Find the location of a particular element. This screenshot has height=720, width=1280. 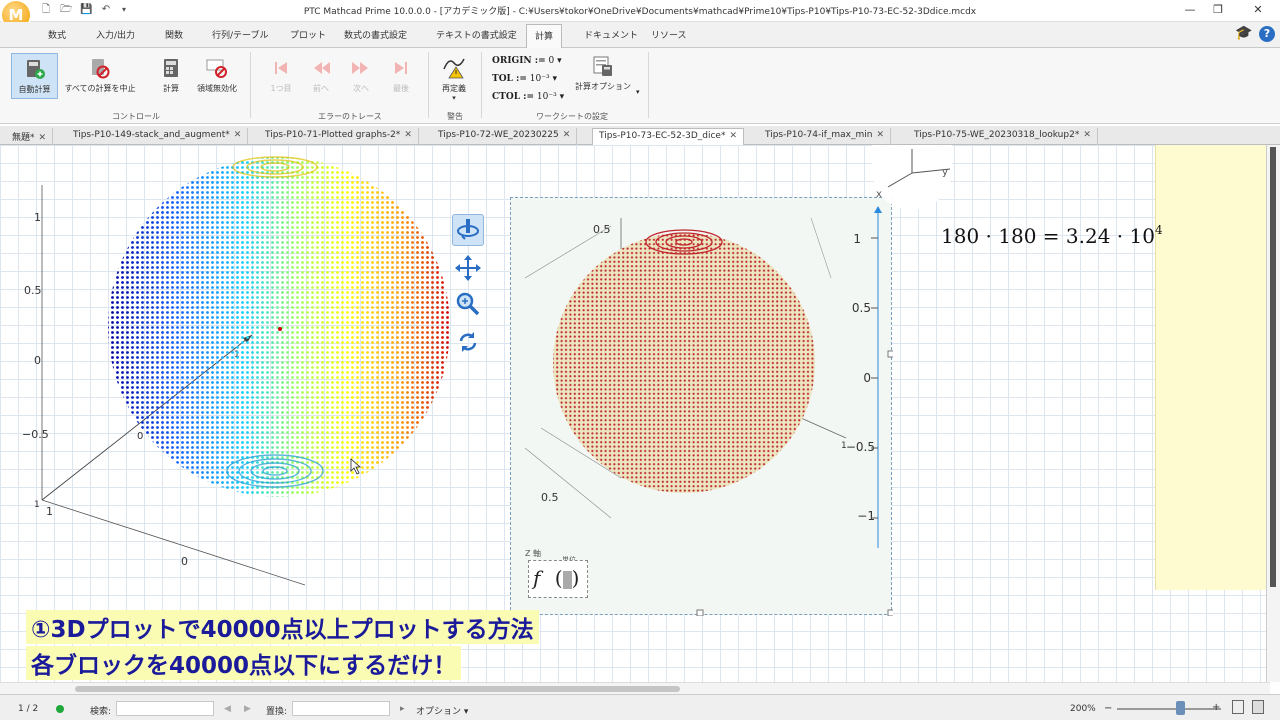

replace-input is located at coordinates (341, 708).